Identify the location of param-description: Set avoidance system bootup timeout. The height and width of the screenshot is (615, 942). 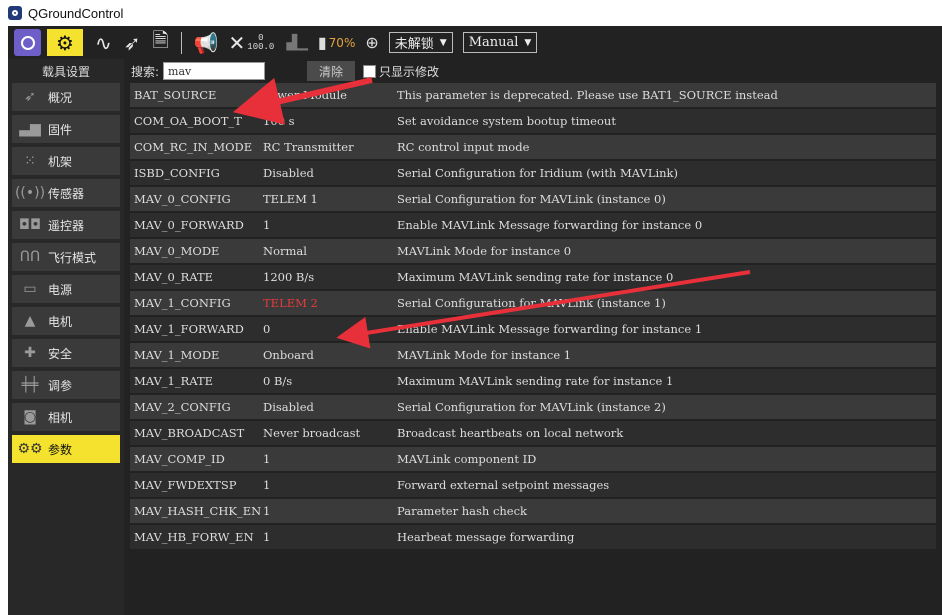
(506, 121).